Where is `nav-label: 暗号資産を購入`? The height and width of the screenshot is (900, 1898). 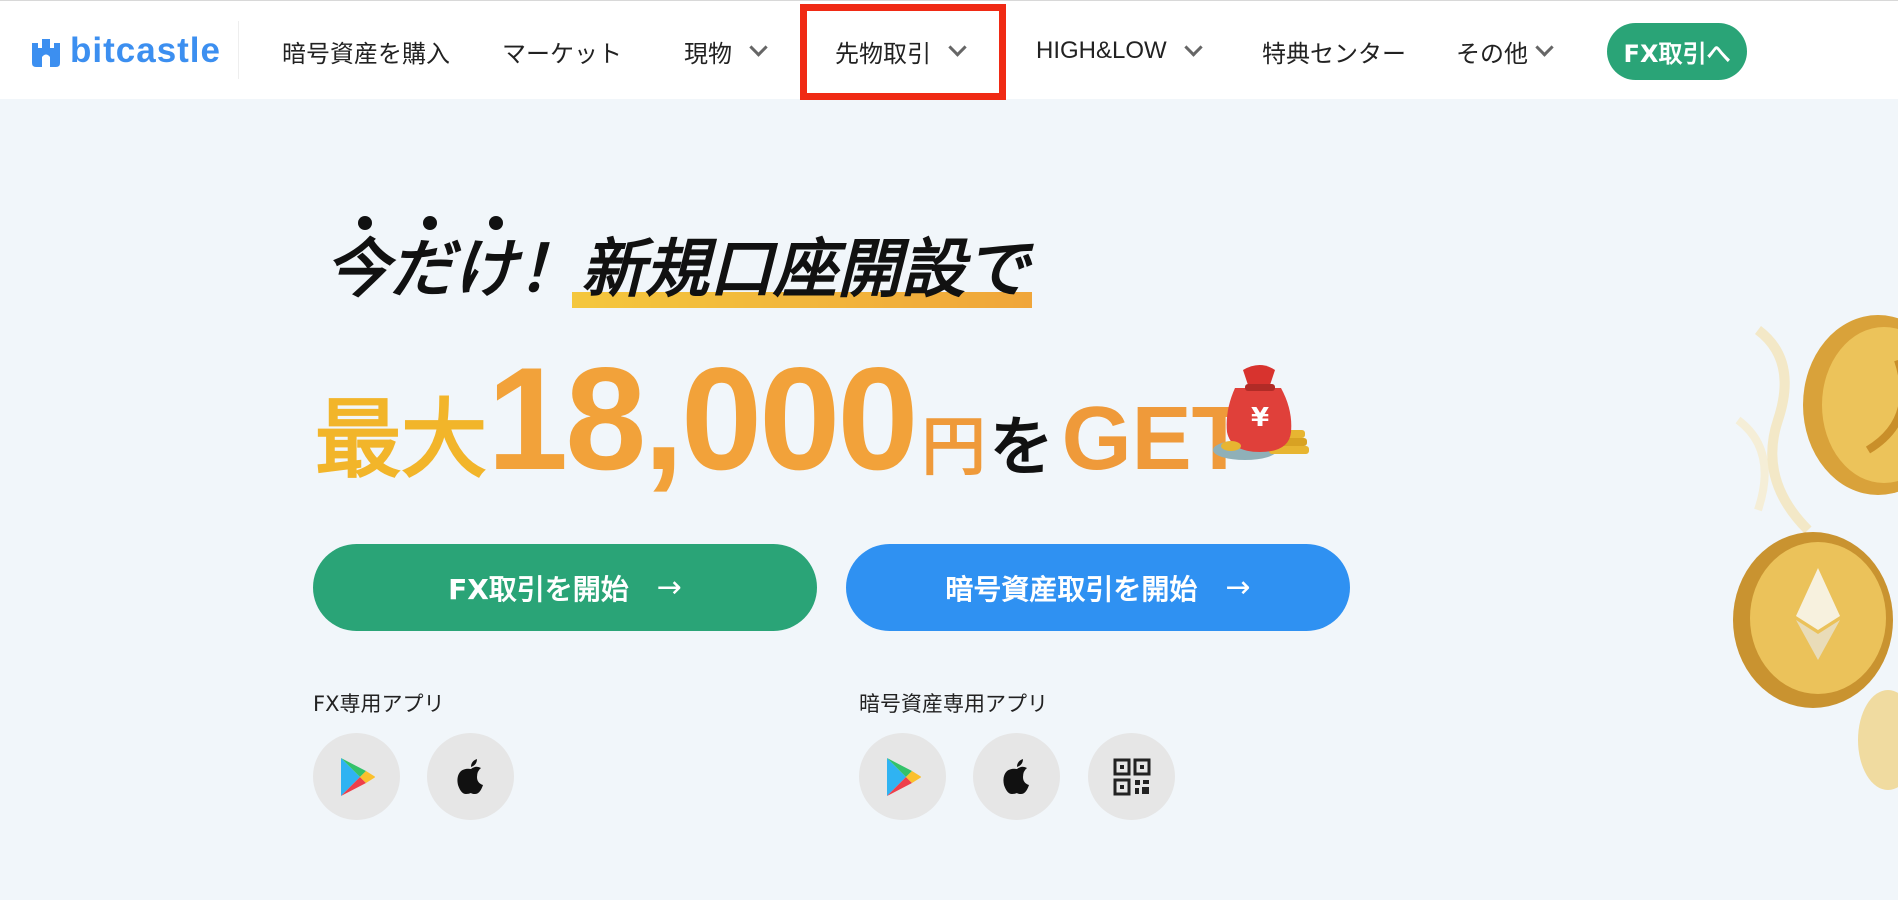 nav-label: 暗号資産を購入 is located at coordinates (366, 53).